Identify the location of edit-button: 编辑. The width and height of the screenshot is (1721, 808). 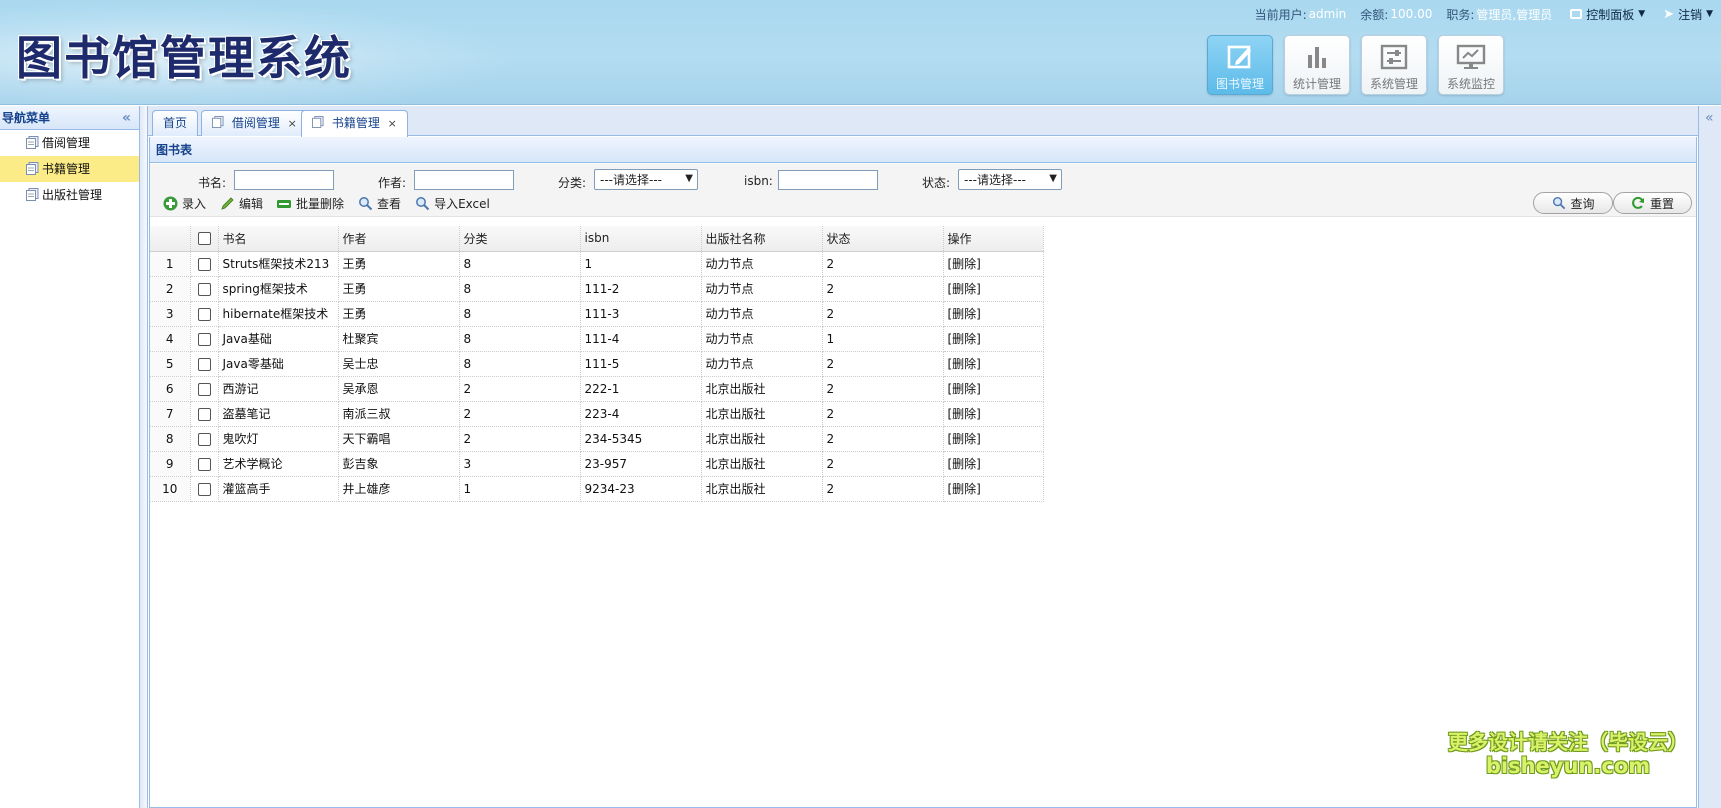
(241, 203).